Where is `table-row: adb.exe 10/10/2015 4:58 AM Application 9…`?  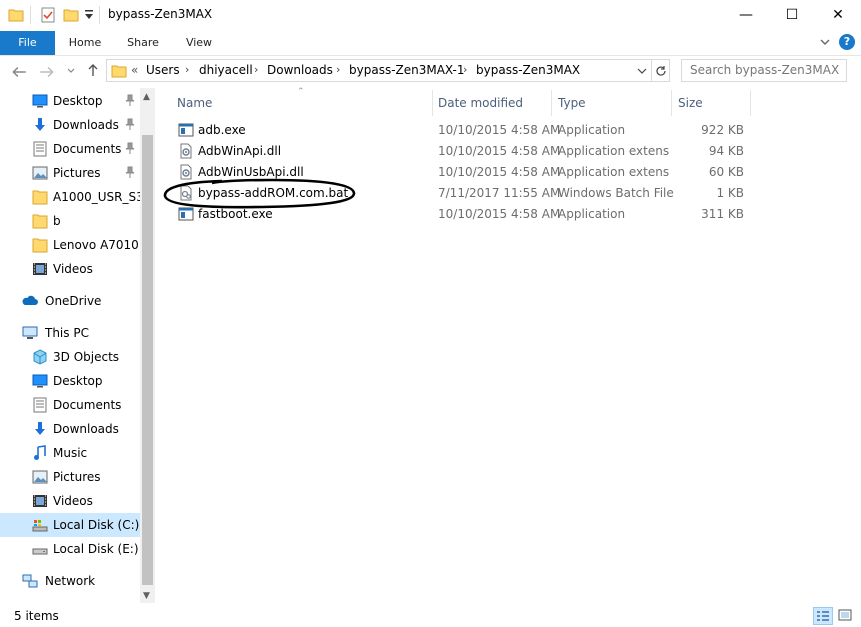
table-row: adb.exe 10/10/2015 4:58 AM Application 9… is located at coordinates (464, 130).